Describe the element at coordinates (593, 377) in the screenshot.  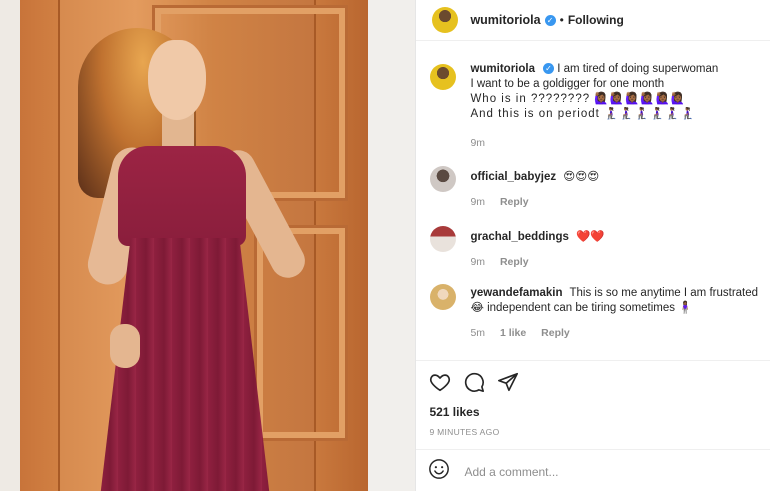
I see `action-icons` at that location.